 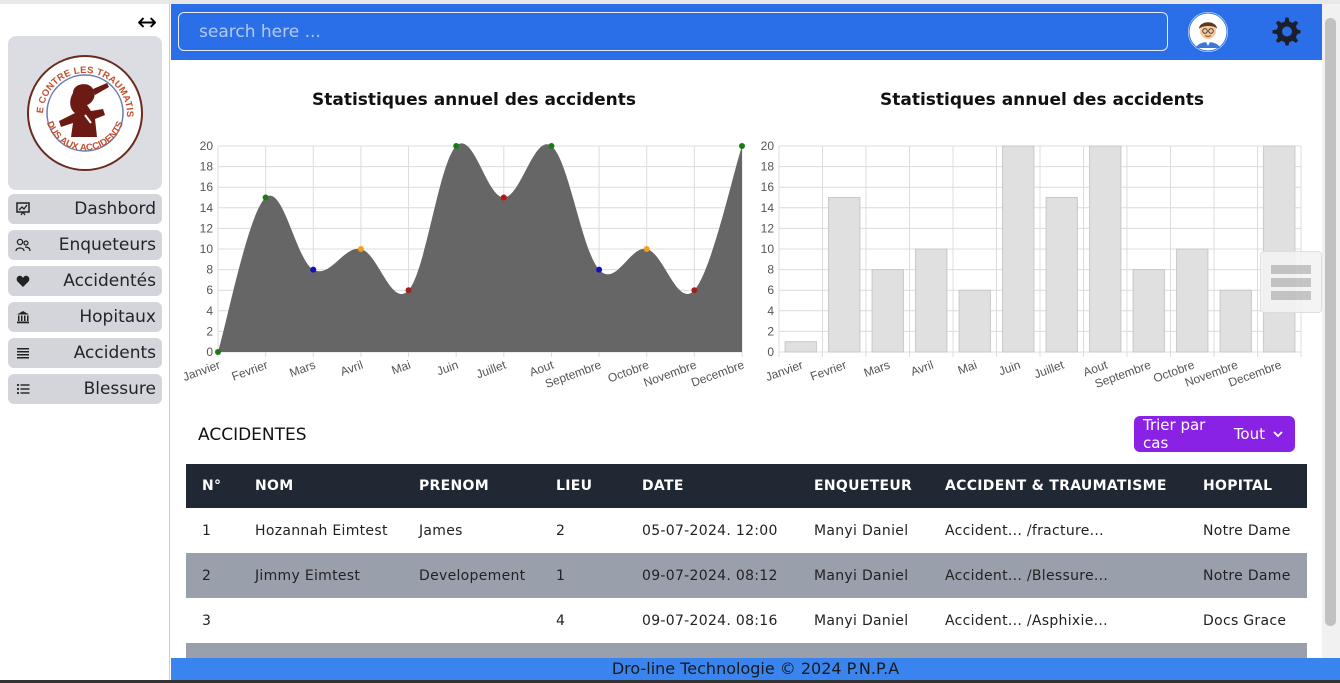 I want to click on x-tick-label: Fevrier, so click(x=828, y=371).